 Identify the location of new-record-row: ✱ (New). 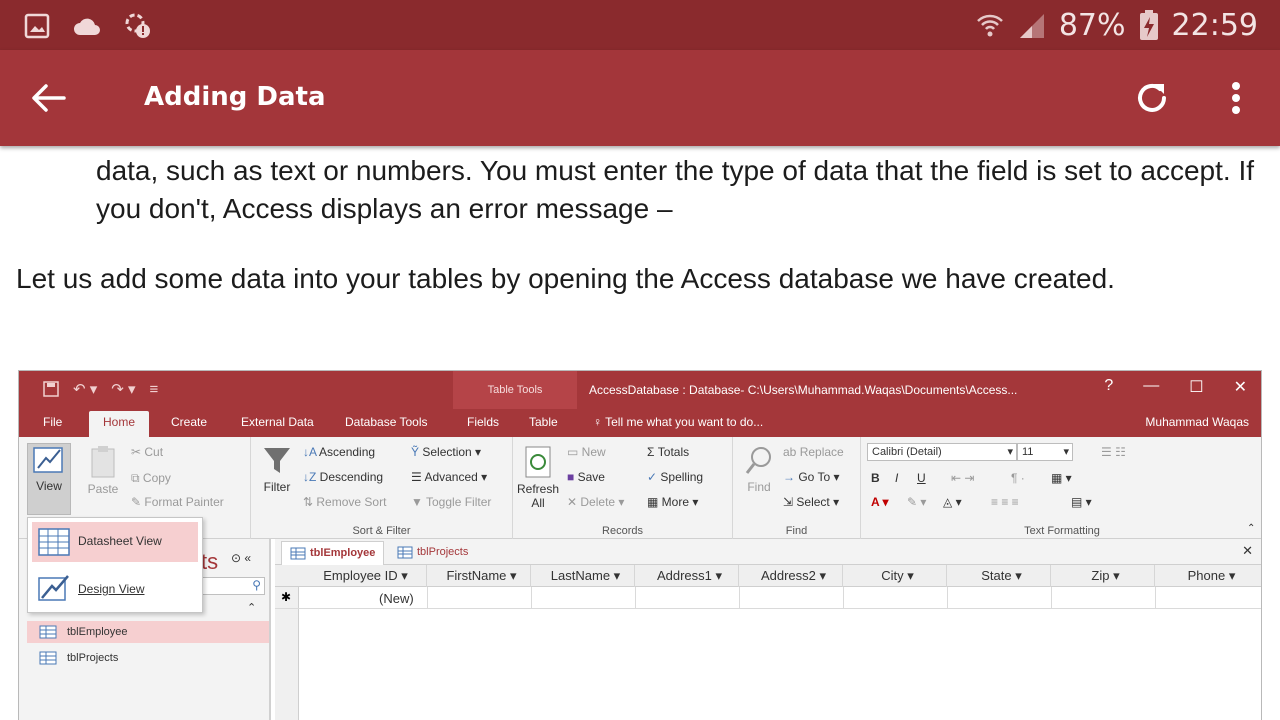
(768, 598).